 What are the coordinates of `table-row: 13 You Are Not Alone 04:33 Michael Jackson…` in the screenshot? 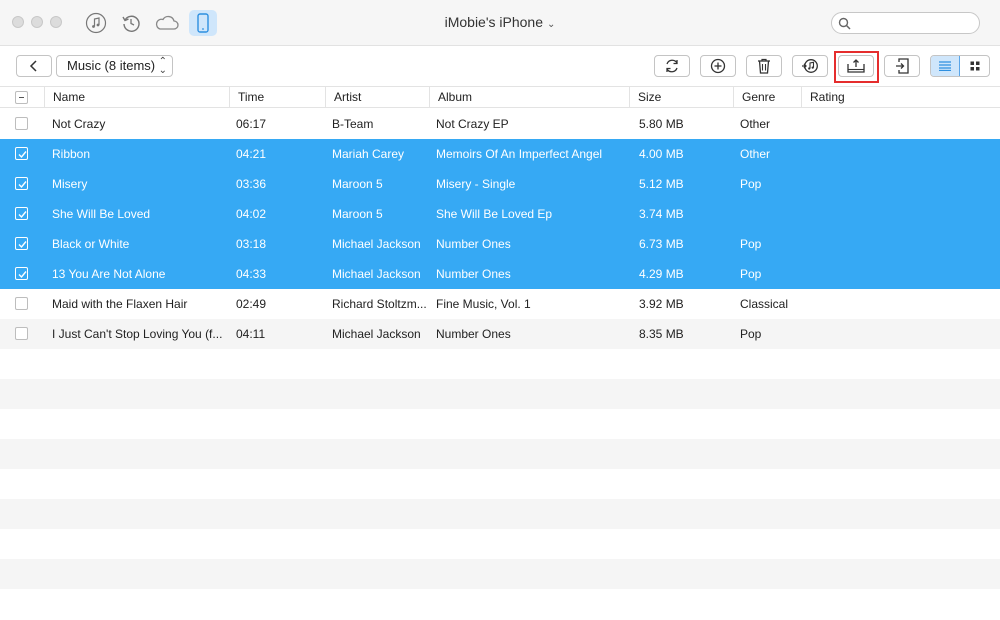 It's located at (500, 274).